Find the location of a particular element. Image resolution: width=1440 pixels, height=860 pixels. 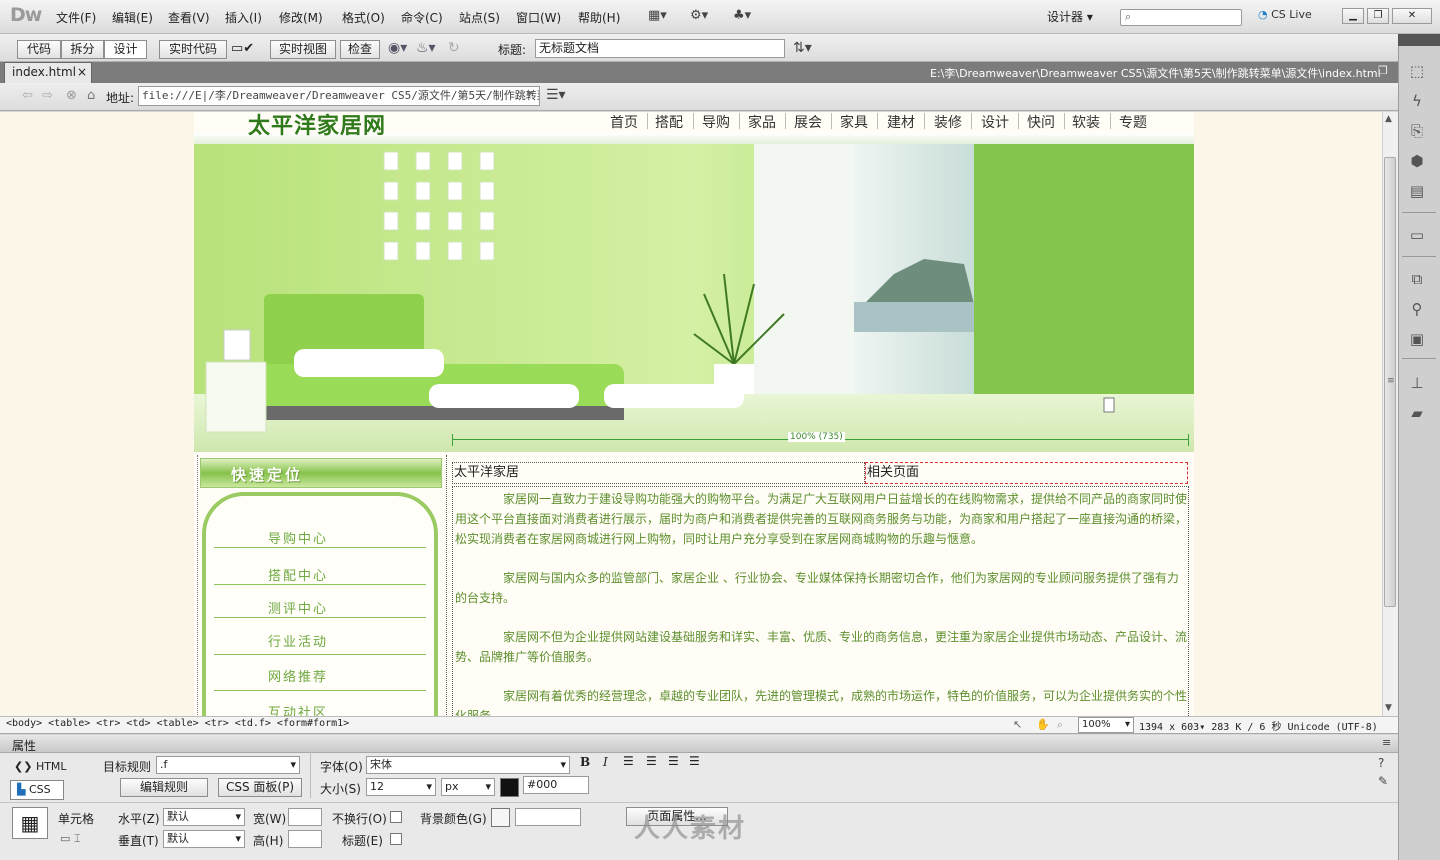

nav-item: 建材 is located at coordinates (901, 122).